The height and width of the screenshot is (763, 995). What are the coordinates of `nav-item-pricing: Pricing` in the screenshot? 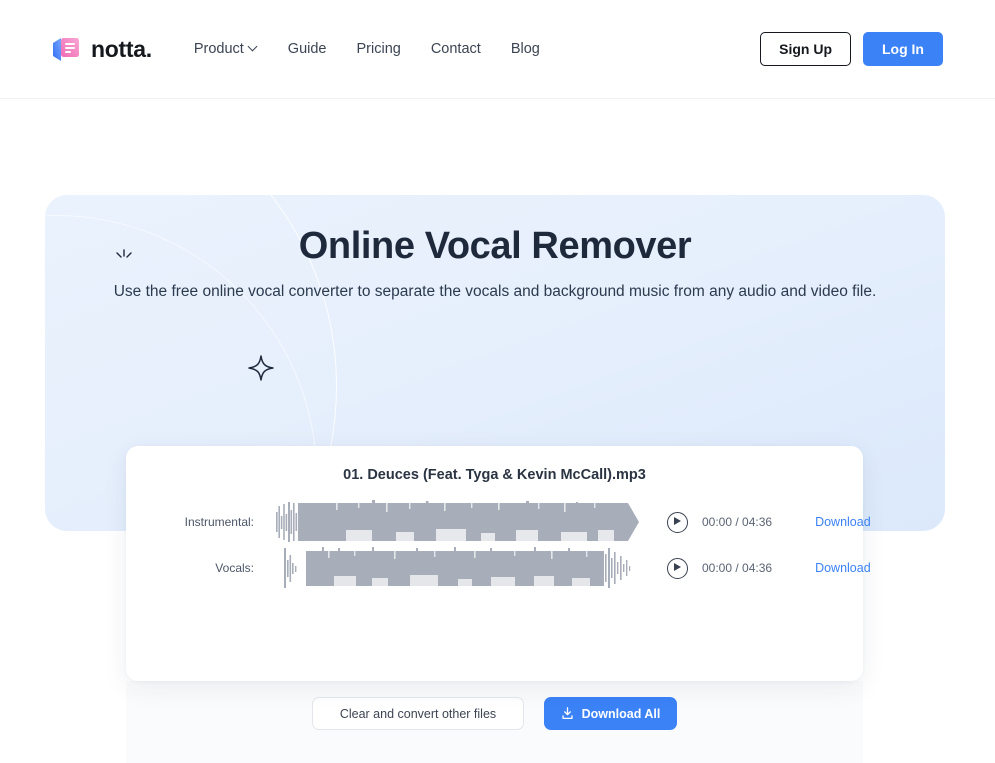 It's located at (379, 49).